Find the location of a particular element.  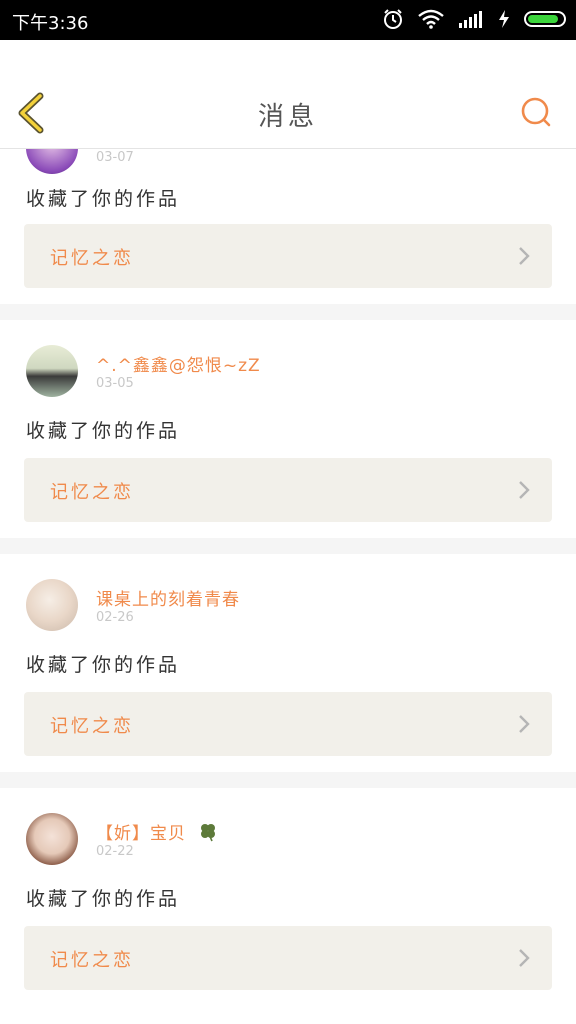

status-icons is located at coordinates (474, 19).